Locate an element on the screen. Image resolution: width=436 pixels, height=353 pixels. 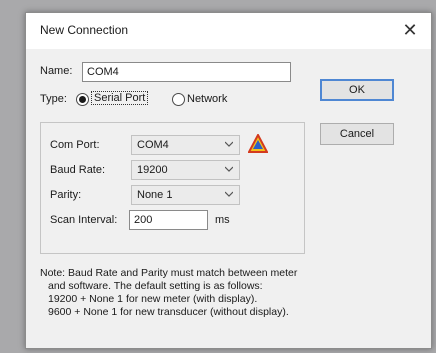
serial-port-radio is located at coordinates (82, 99).